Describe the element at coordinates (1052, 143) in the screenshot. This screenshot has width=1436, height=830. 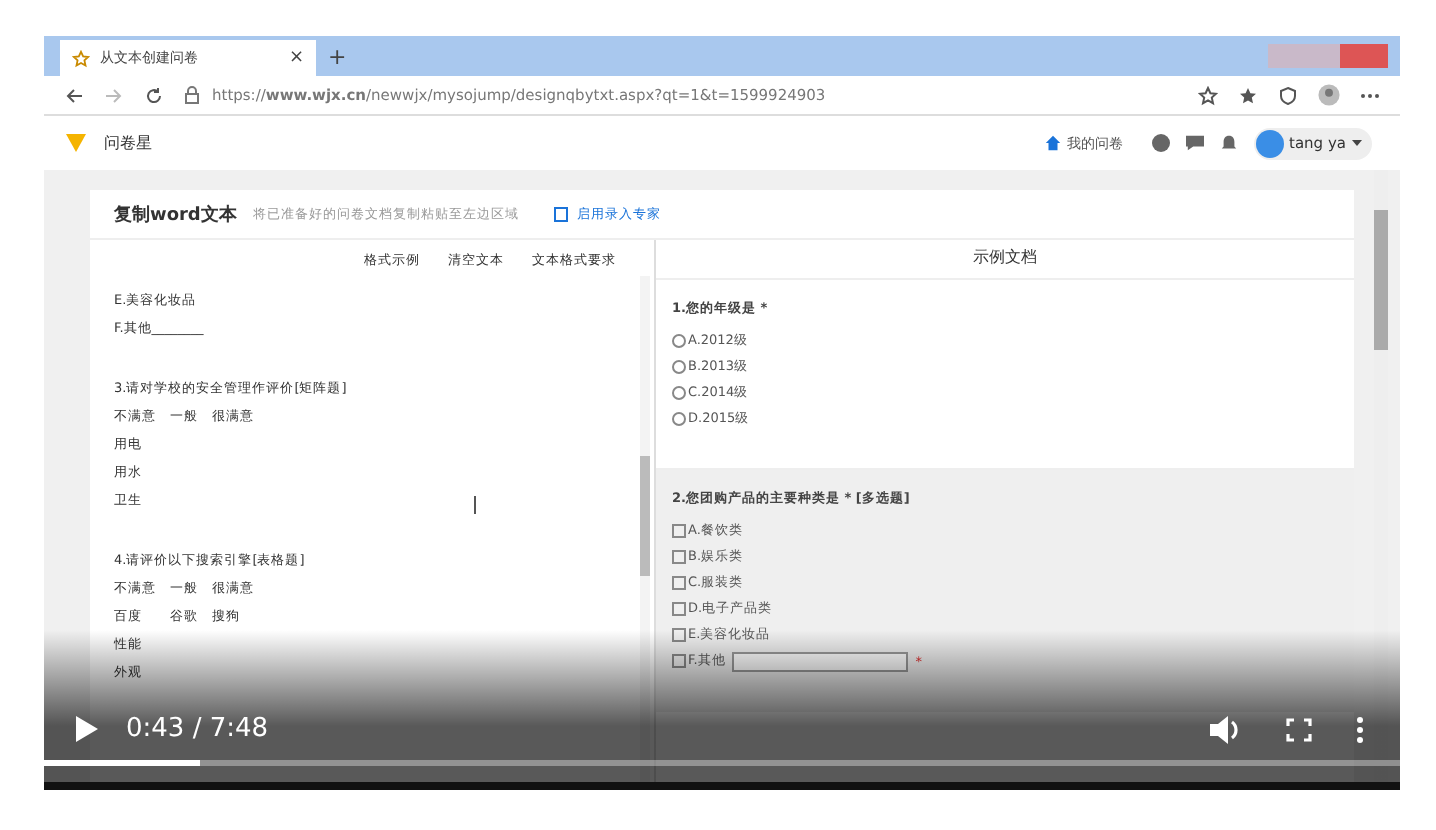
I see `home-icon` at that location.